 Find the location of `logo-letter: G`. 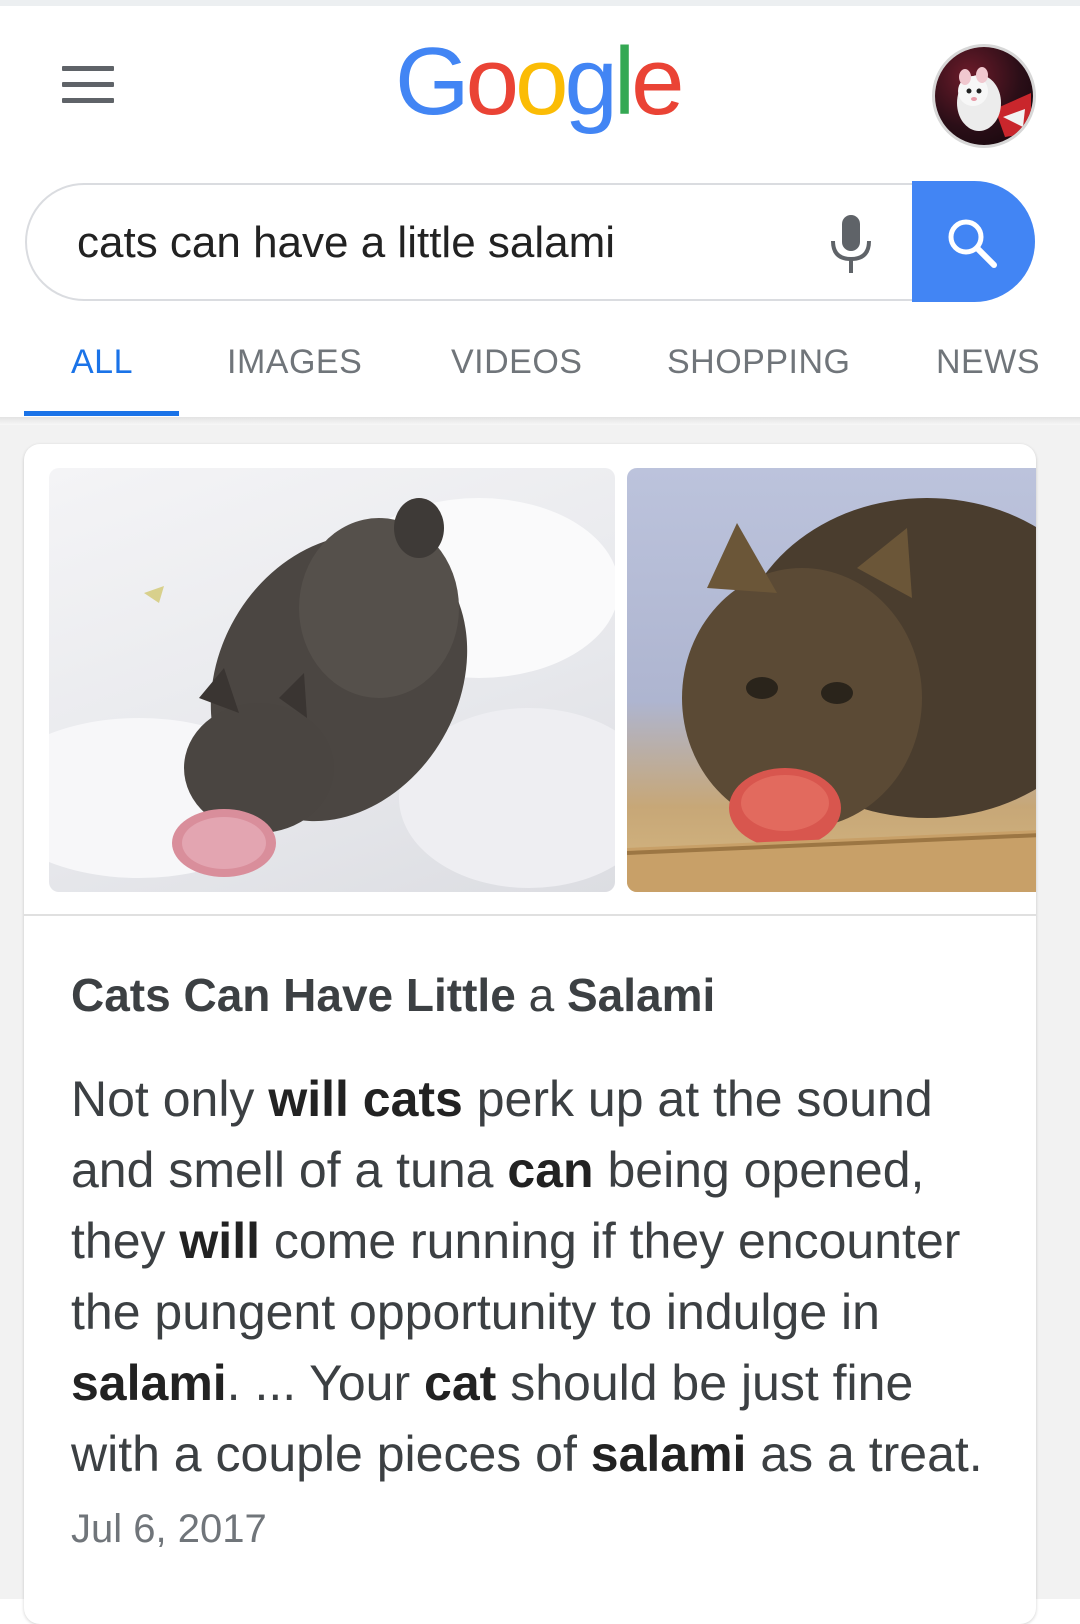

logo-letter: G is located at coordinates (432, 81).